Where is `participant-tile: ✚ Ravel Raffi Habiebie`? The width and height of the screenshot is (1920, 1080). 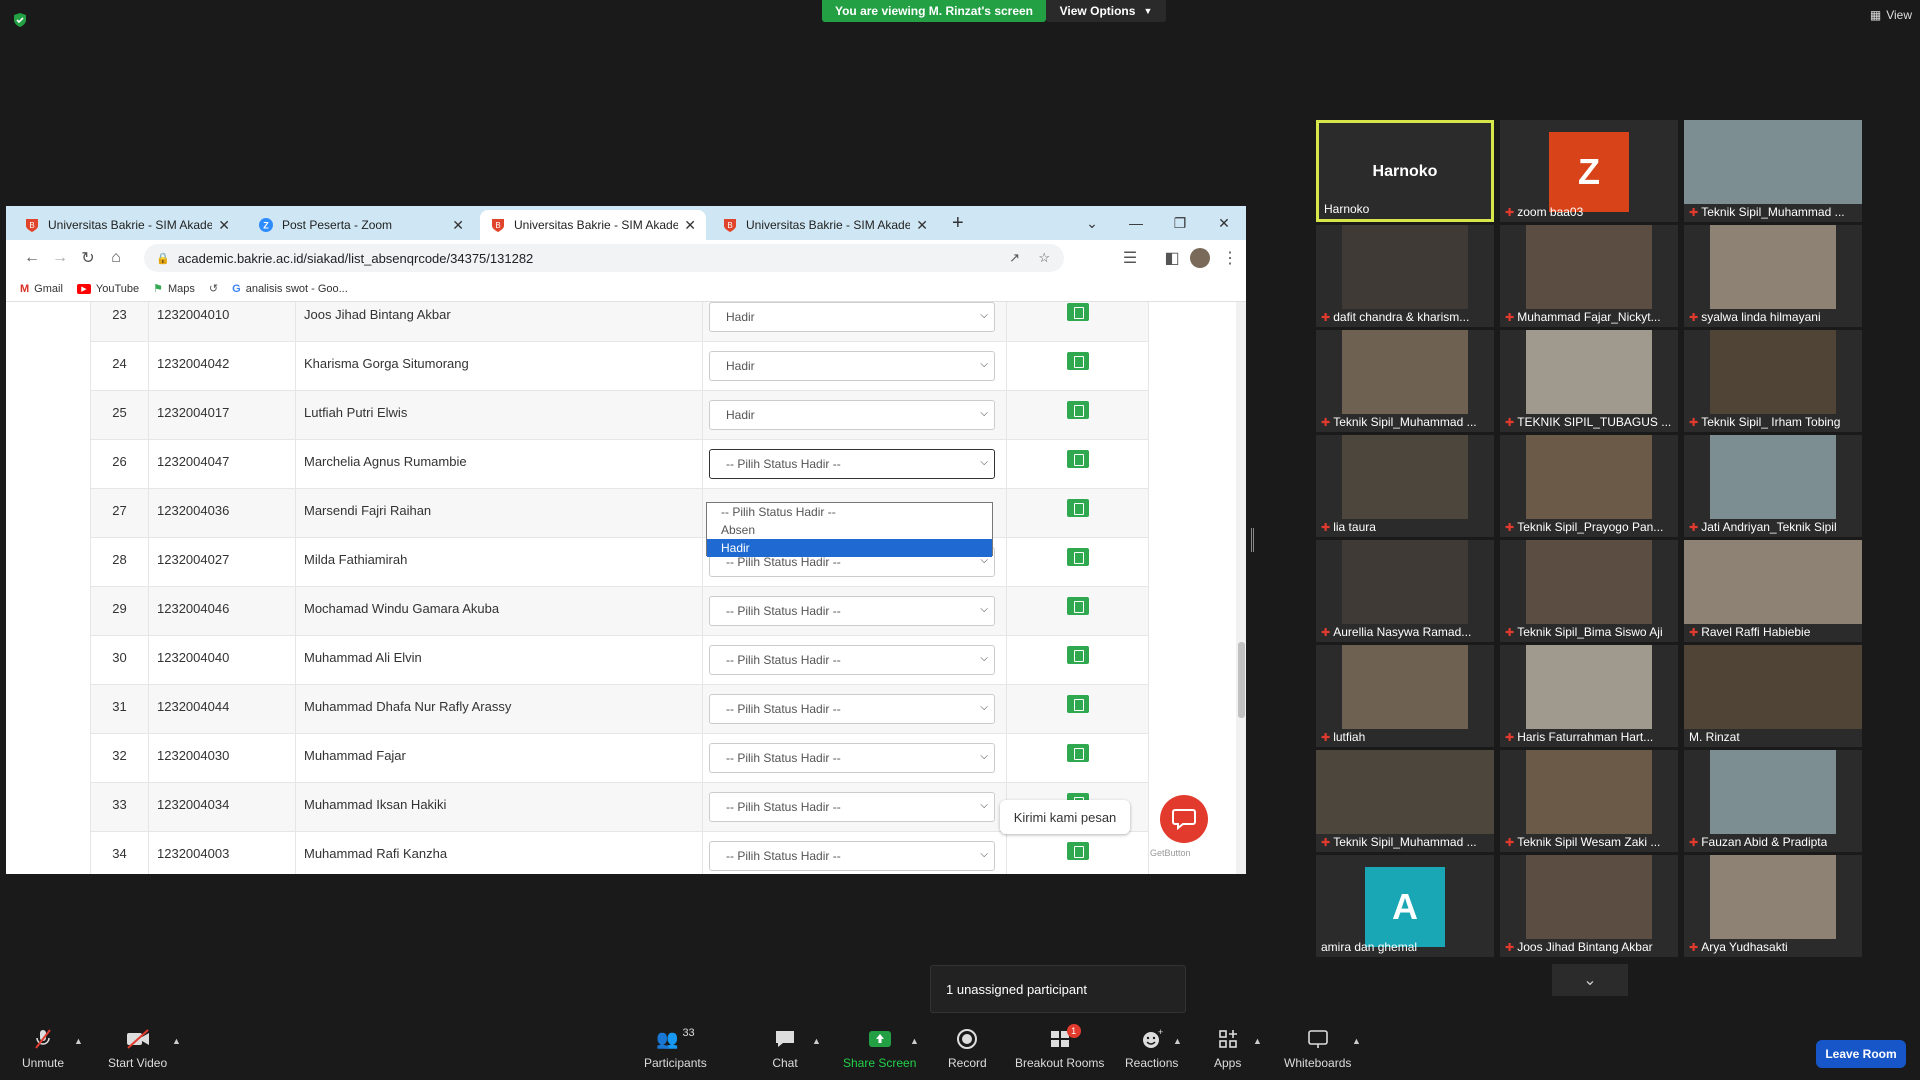 participant-tile: ✚ Ravel Raffi Habiebie is located at coordinates (1773, 591).